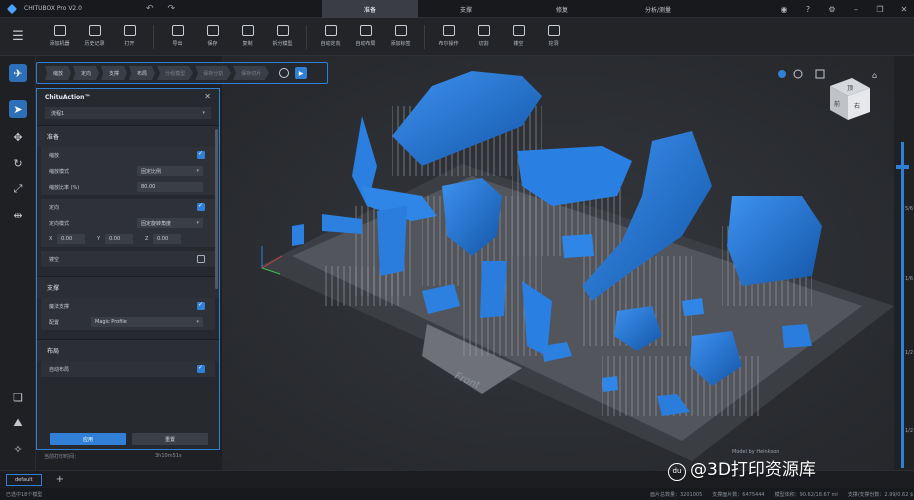 Image resolution: width=914 pixels, height=500 pixels. I want to click on toolbar-button-export: 导出, so click(177, 36).